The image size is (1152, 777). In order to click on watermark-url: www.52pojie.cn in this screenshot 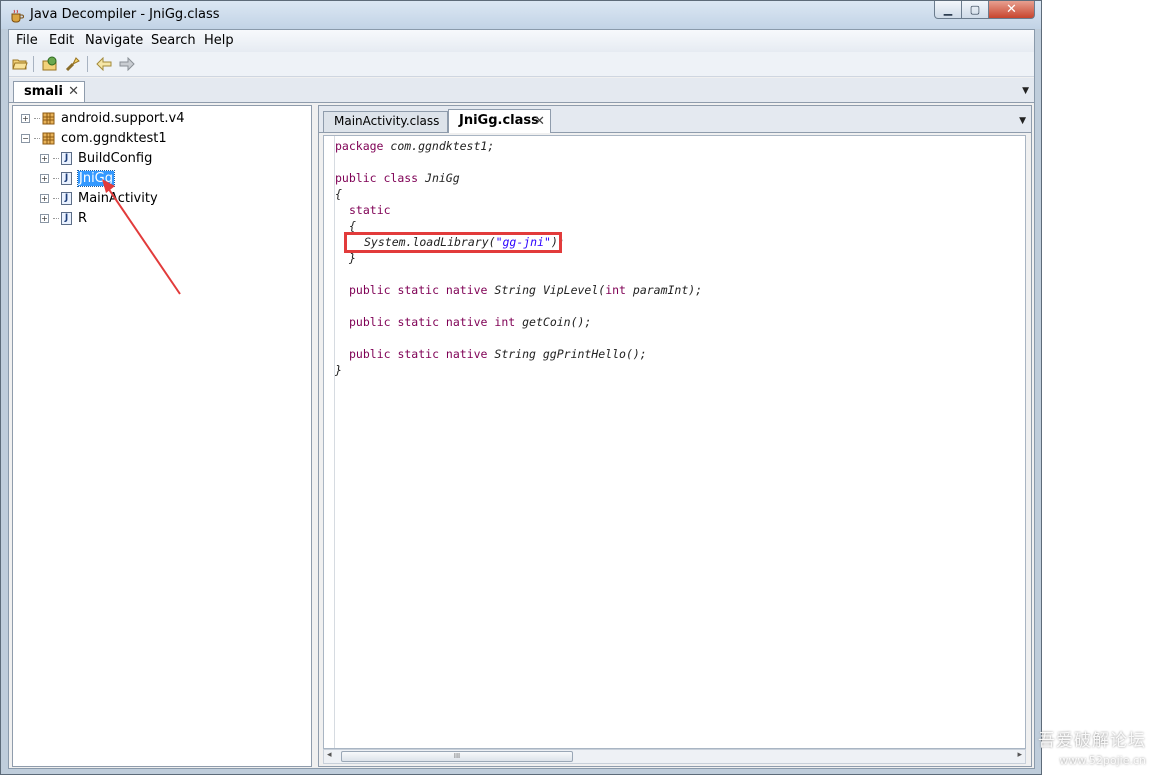, I will do `click(1102, 760)`.